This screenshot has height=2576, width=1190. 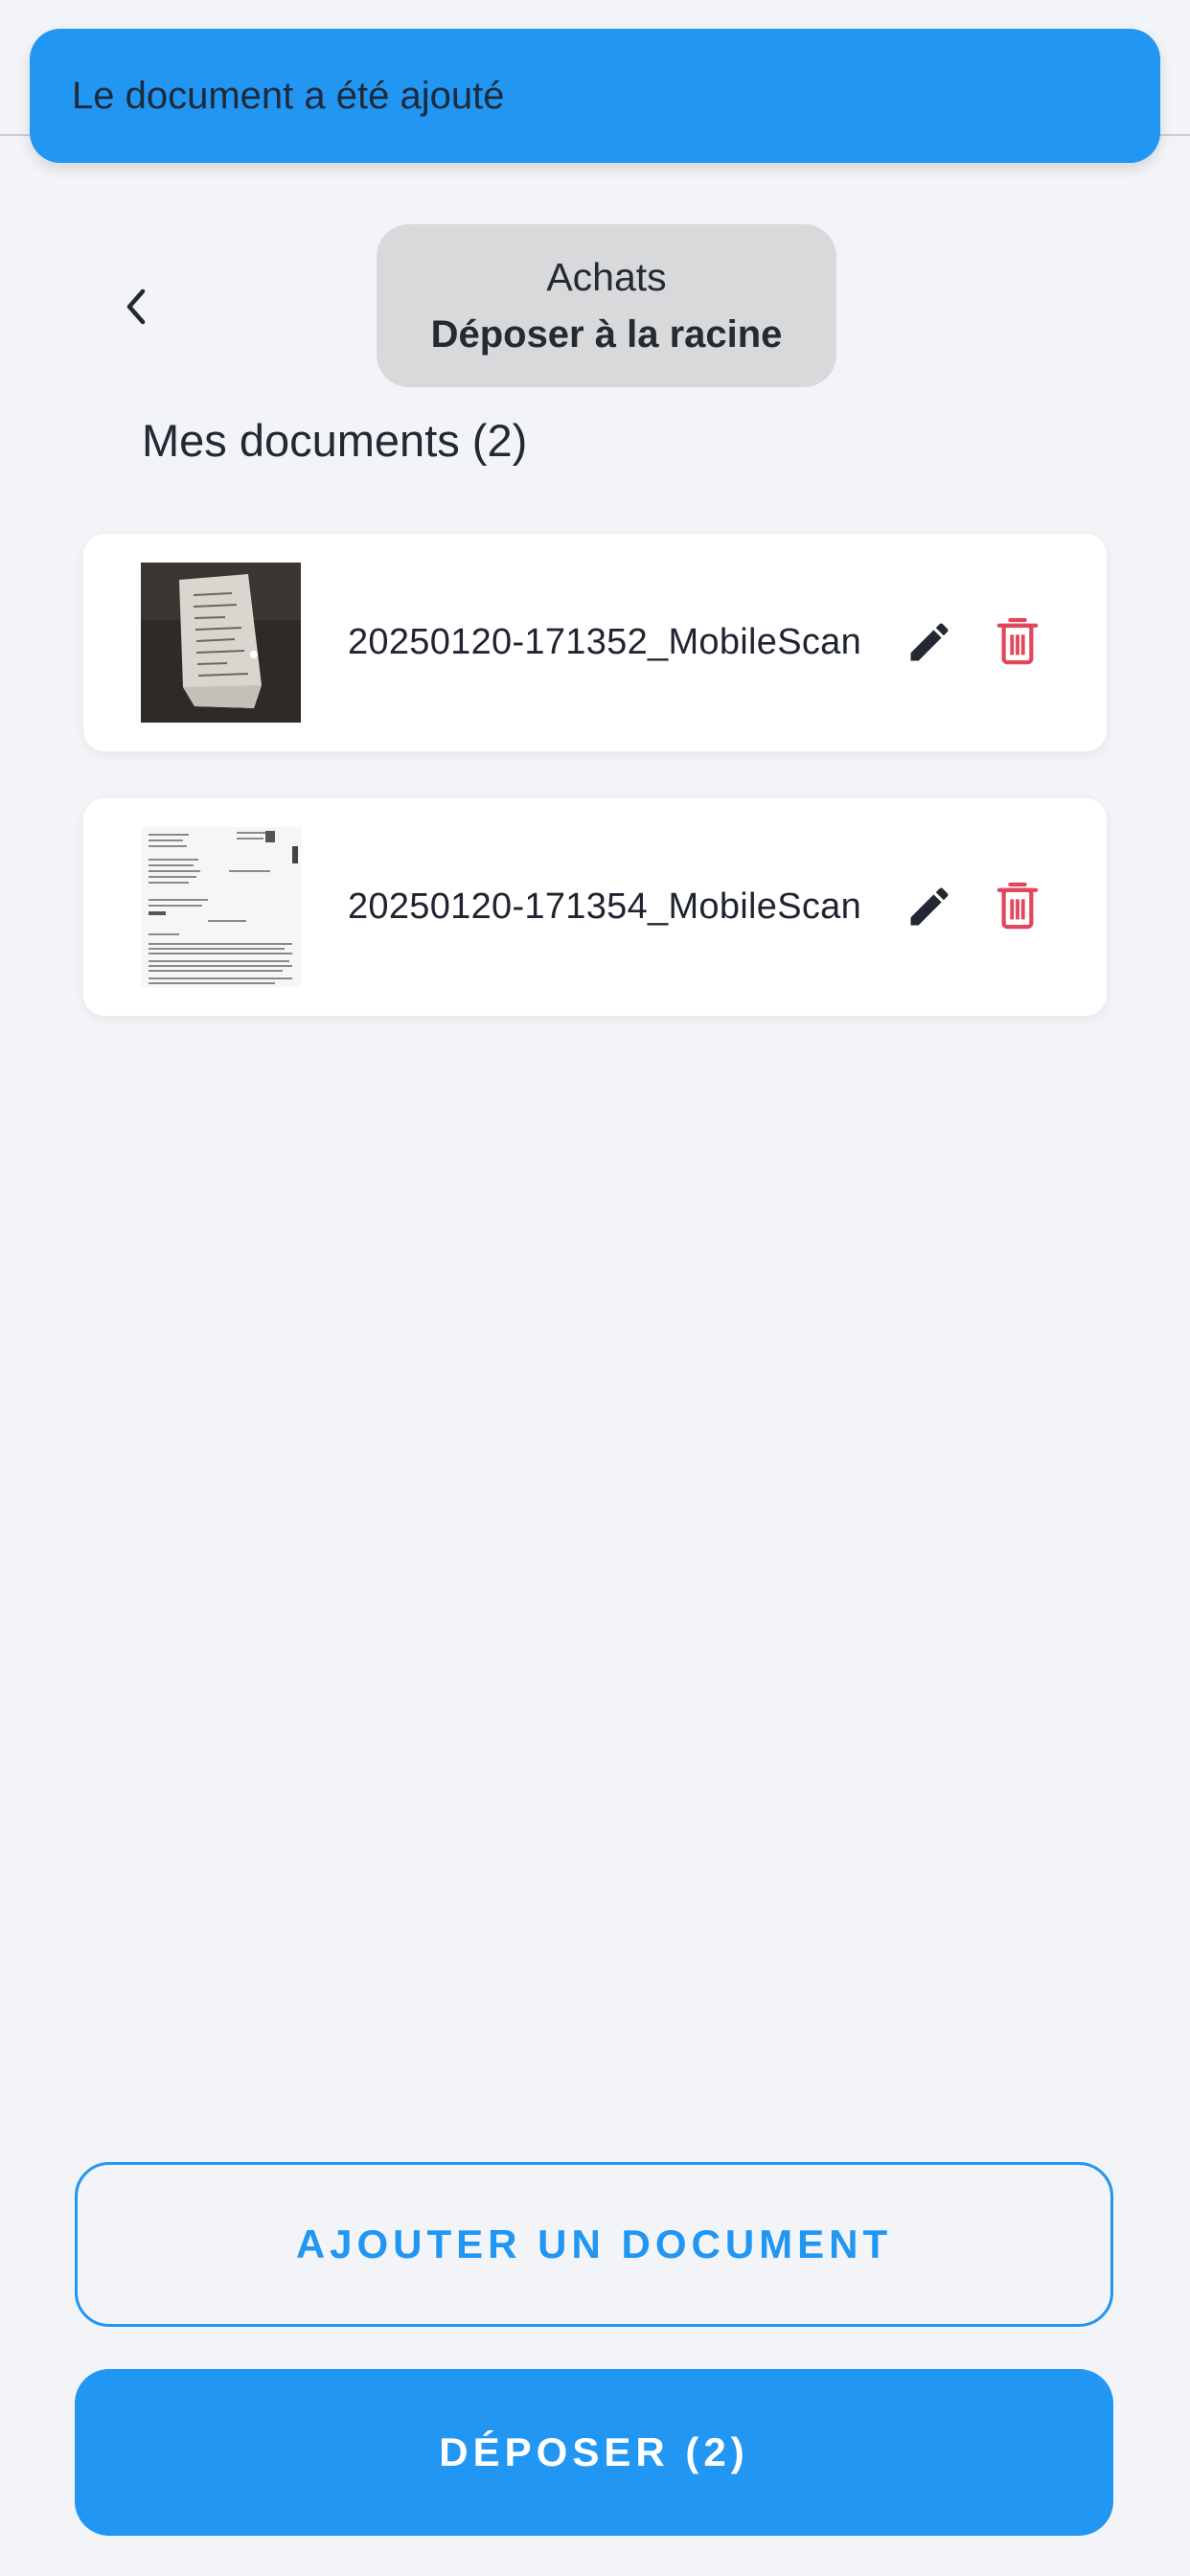 What do you see at coordinates (606, 334) in the screenshot?
I see `folder-action: Déposer à la racine` at bounding box center [606, 334].